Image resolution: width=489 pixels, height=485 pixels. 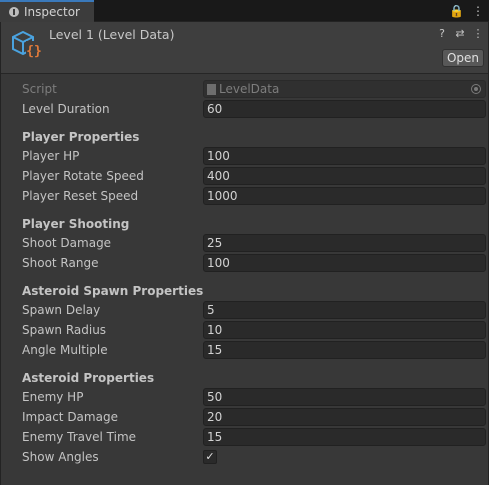 What do you see at coordinates (81, 137) in the screenshot?
I see `section-player-properties: Player Properties` at bounding box center [81, 137].